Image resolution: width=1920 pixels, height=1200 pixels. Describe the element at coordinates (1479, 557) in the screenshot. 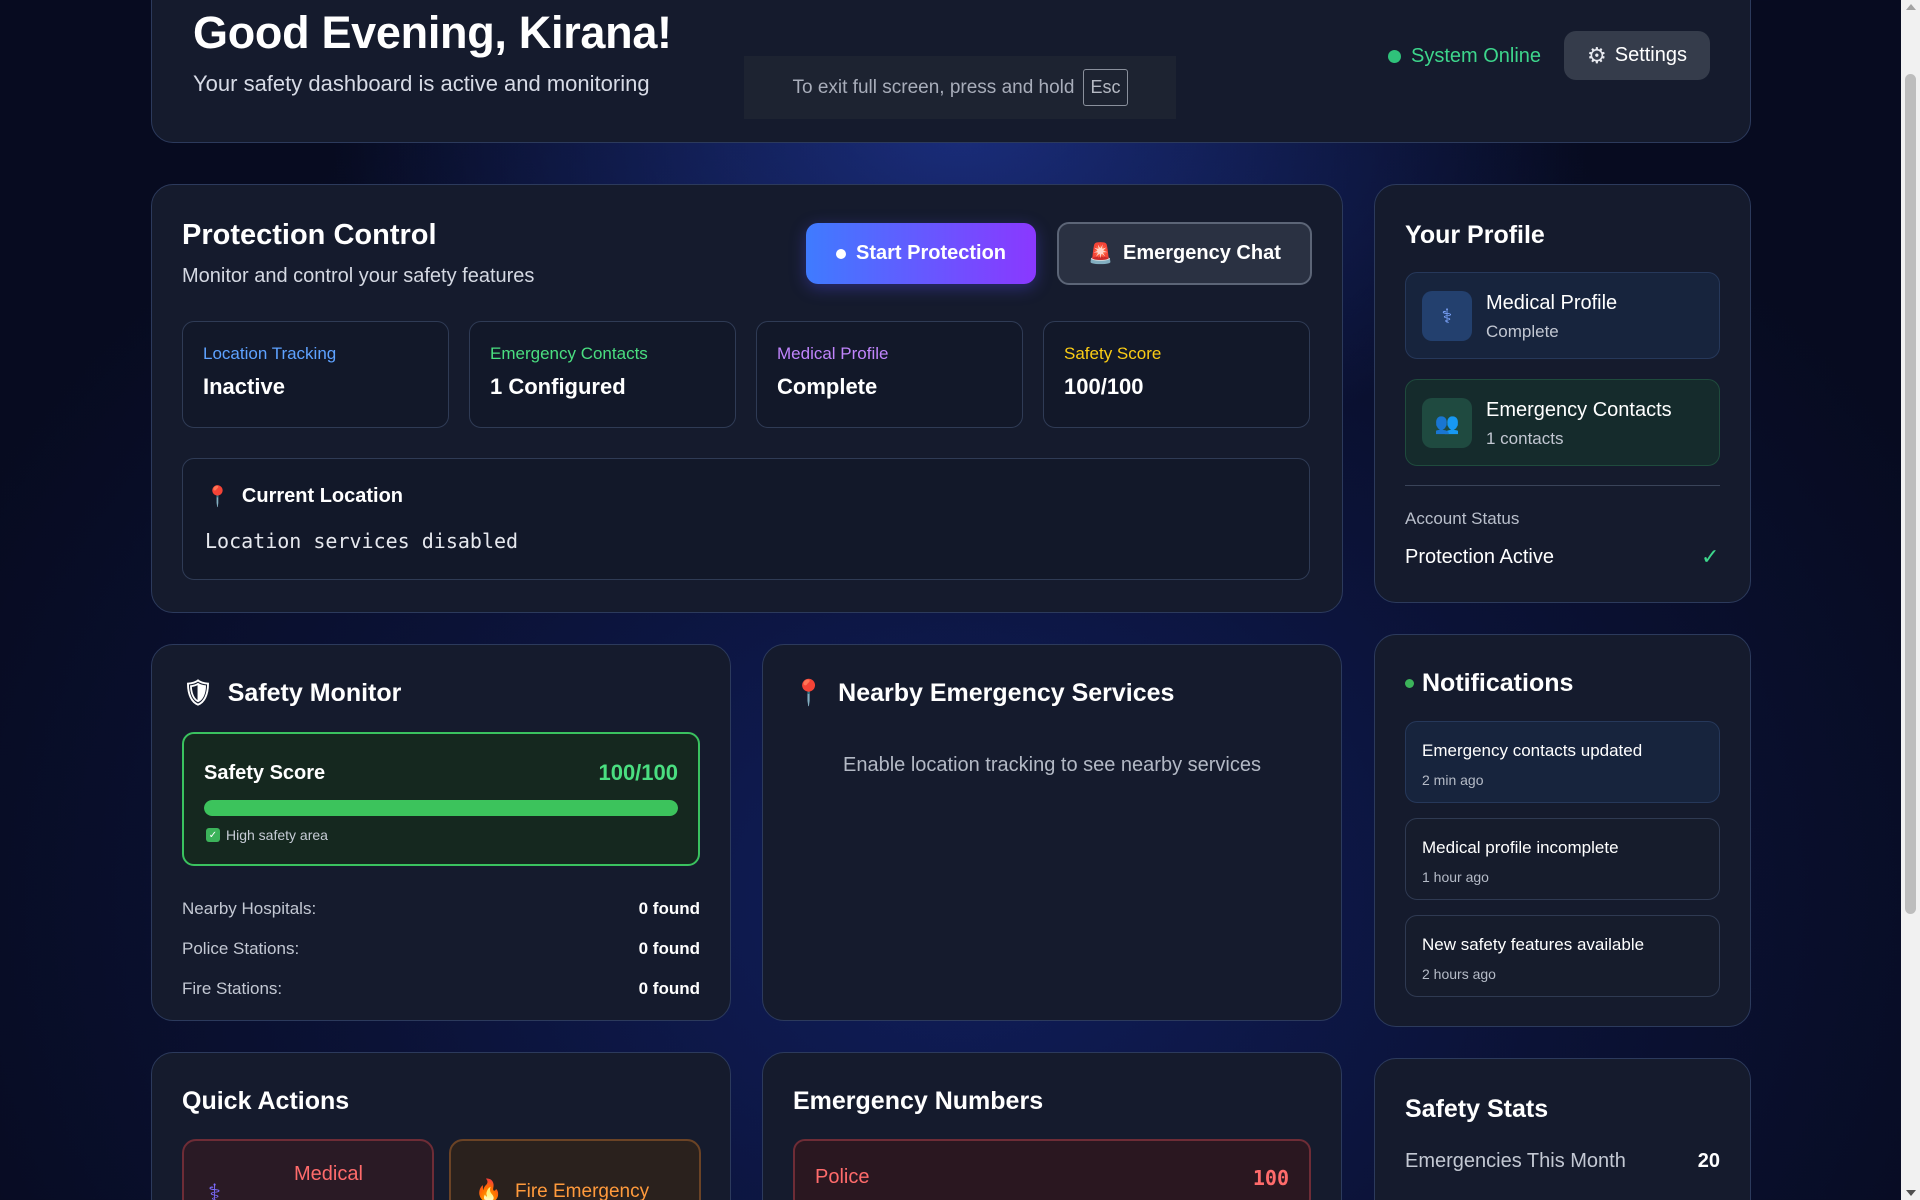

I see `account-status-value: Protection Active` at that location.